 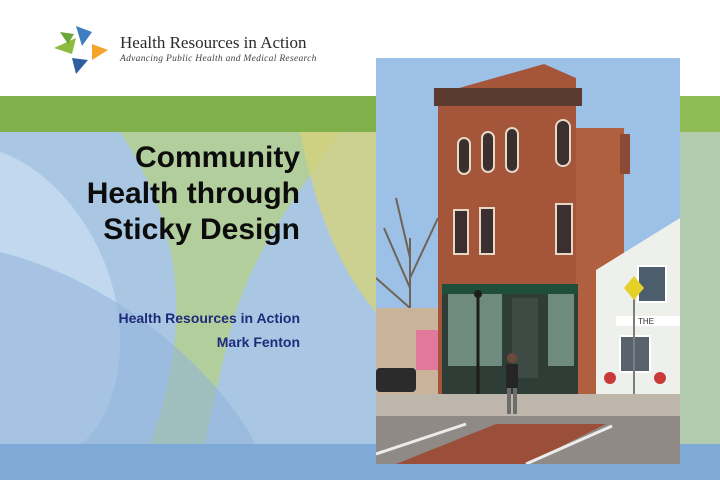 I want to click on storefront-sign: THE, so click(x=646, y=321).